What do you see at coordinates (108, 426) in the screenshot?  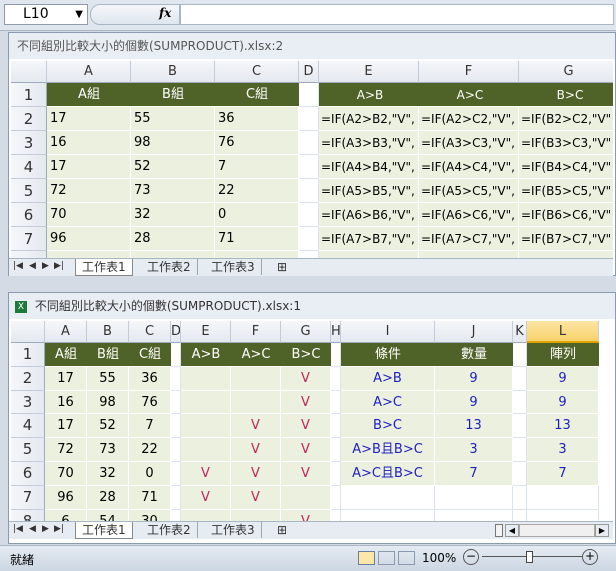 I see `data-cell: 52` at bounding box center [108, 426].